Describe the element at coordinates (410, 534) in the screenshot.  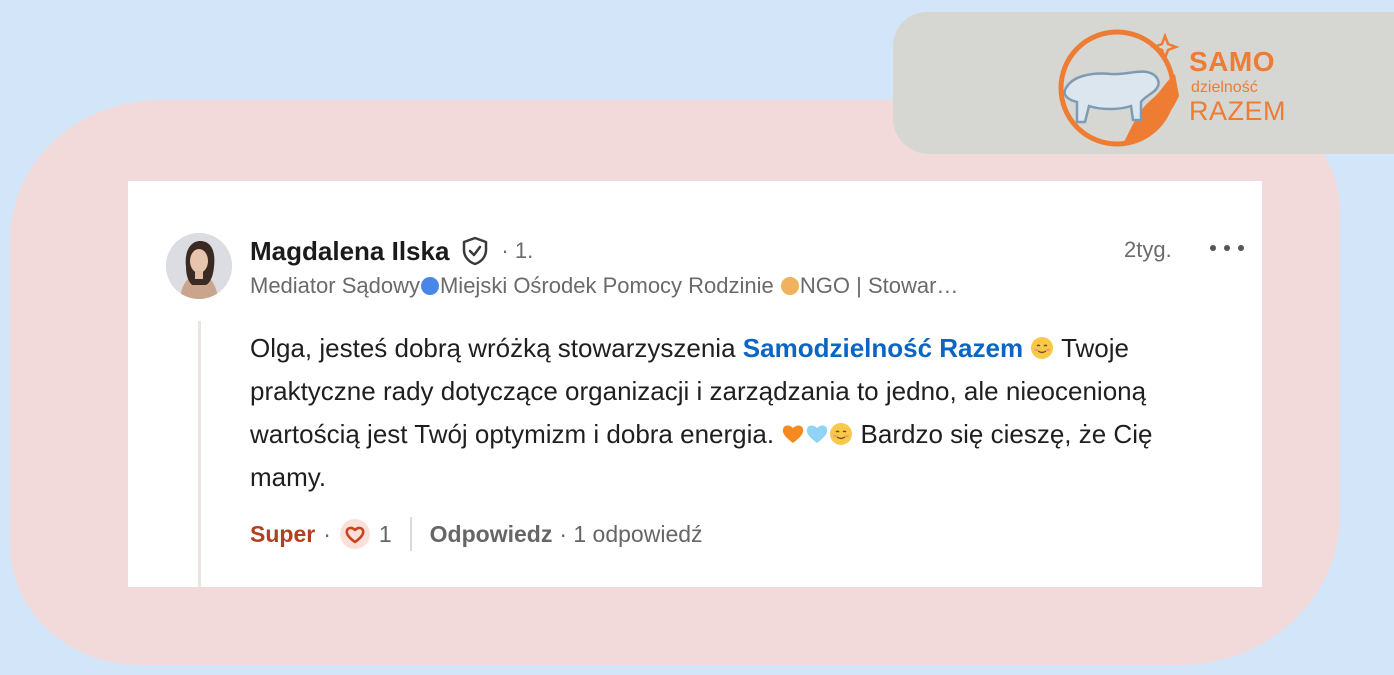
I see `divider` at that location.